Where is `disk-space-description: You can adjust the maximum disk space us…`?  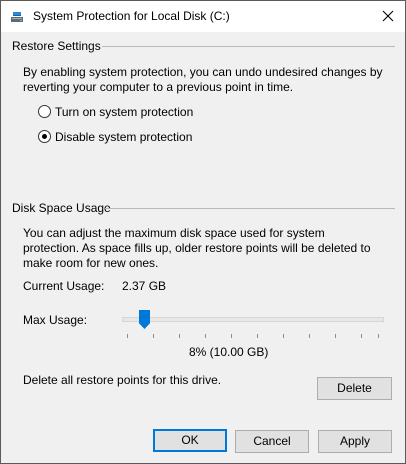
disk-space-description: You can adjust the maximum disk space us… is located at coordinates (197, 248).